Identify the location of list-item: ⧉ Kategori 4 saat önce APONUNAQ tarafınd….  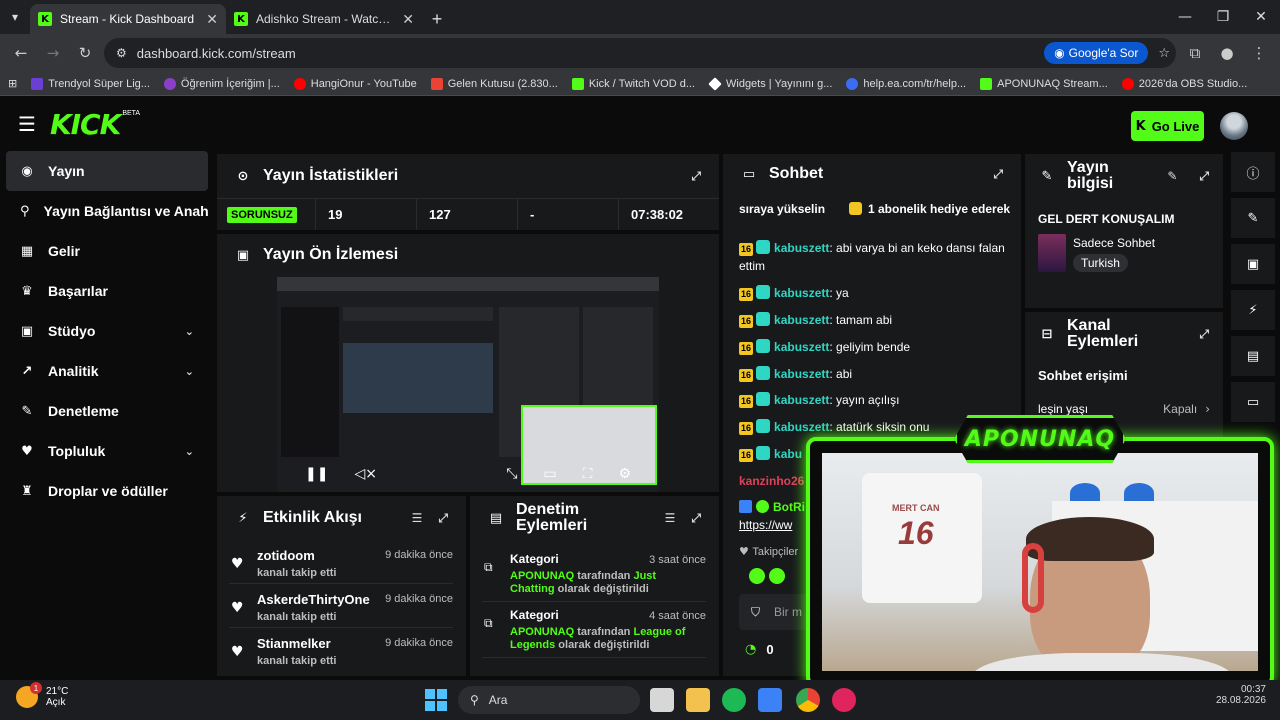
(594, 630).